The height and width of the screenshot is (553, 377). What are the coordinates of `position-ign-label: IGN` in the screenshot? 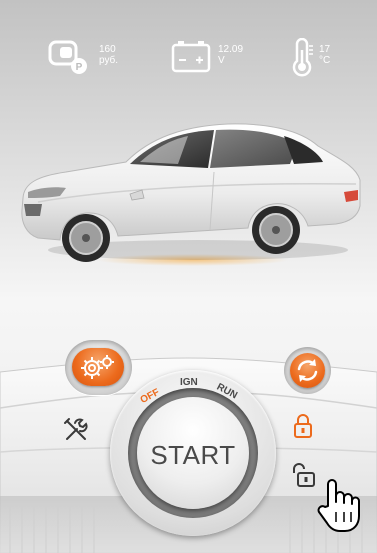 It's located at (189, 382).